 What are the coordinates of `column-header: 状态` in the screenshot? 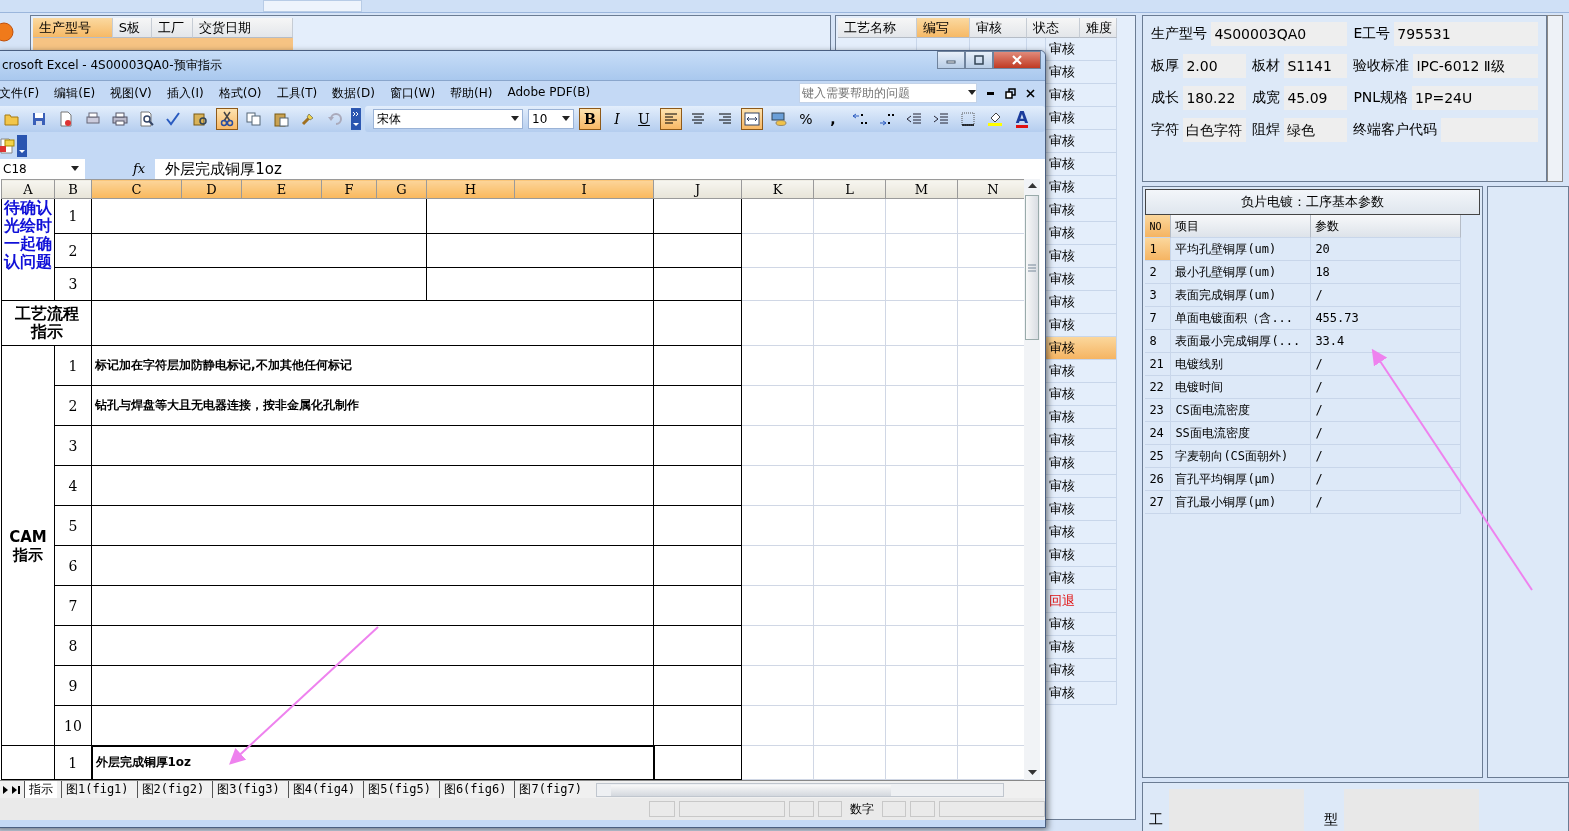 It's located at (1054, 28).